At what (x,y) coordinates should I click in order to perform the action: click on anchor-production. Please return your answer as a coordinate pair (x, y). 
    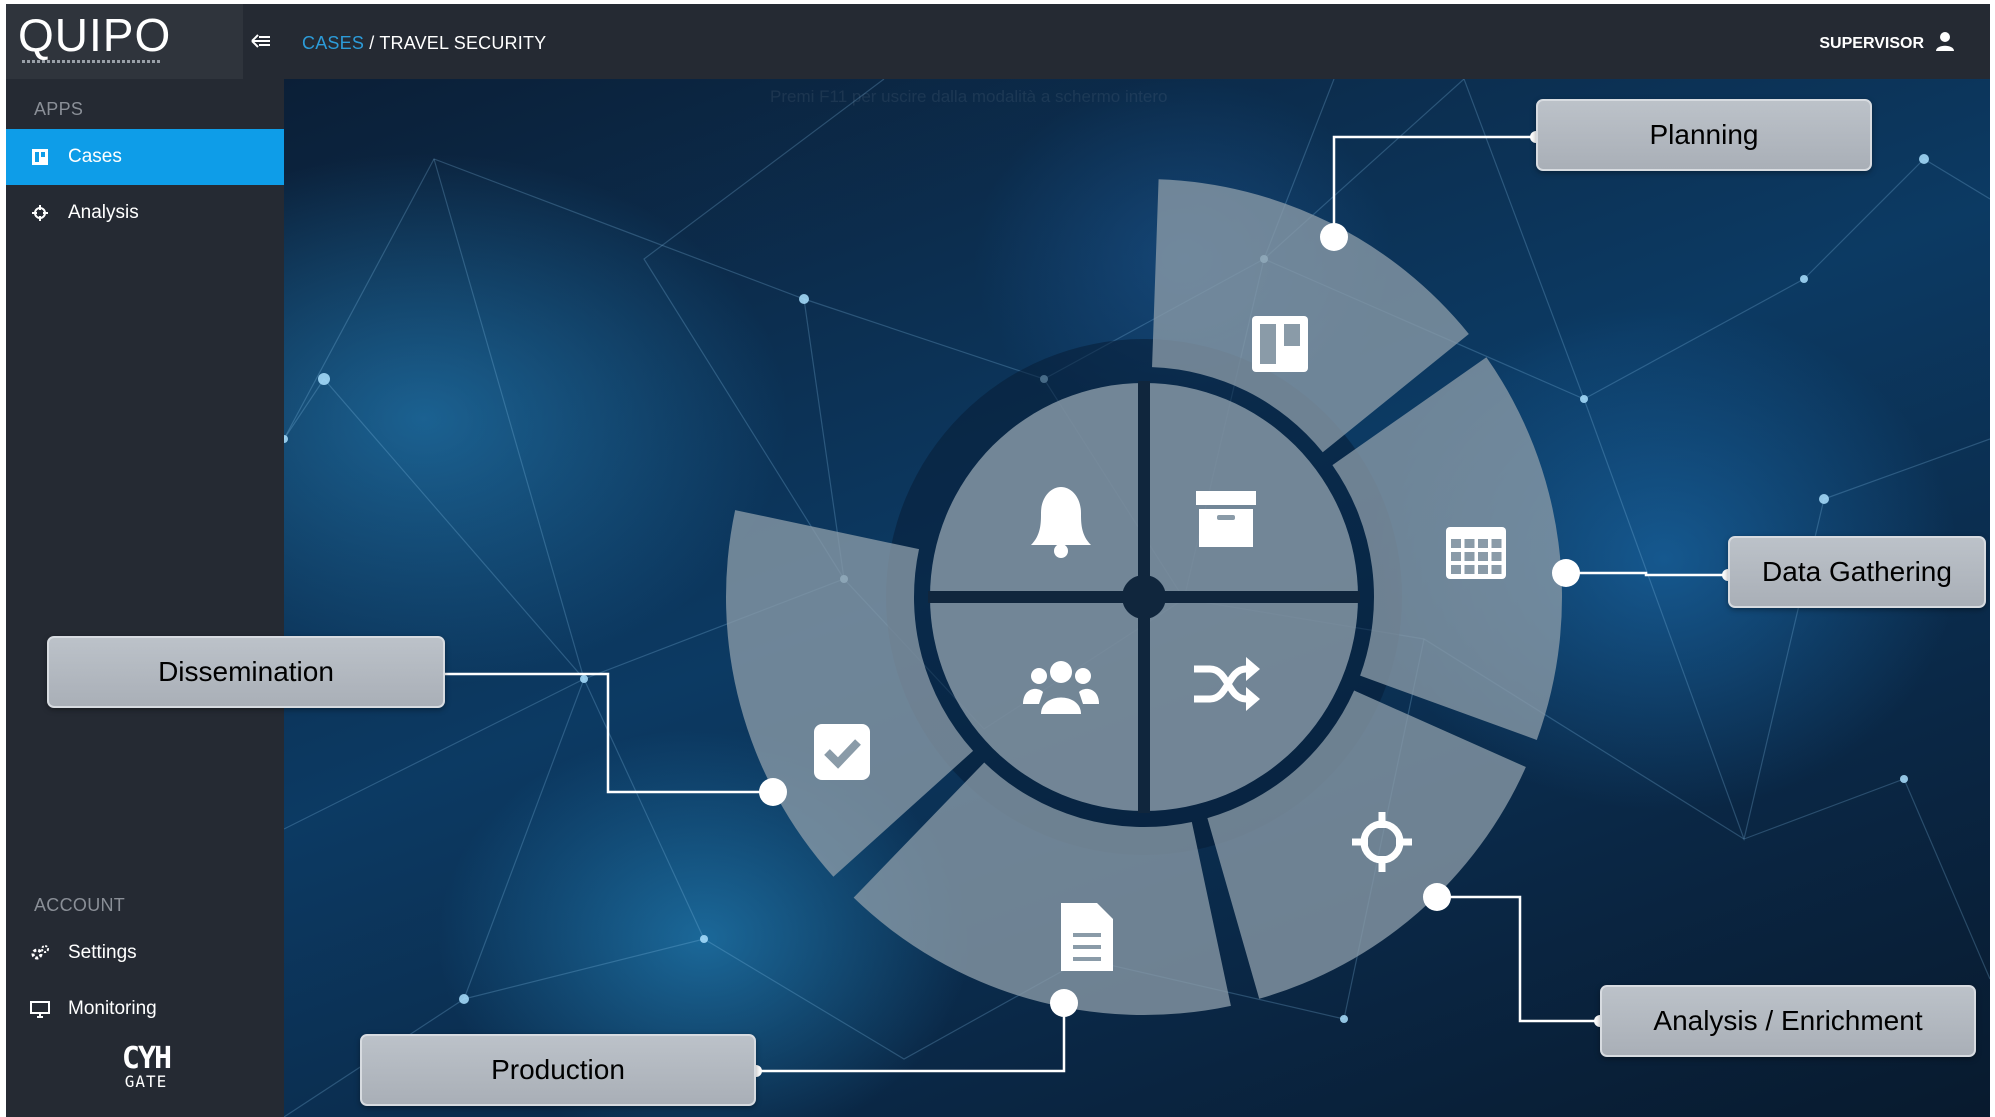
    Looking at the image, I should click on (1064, 1003).